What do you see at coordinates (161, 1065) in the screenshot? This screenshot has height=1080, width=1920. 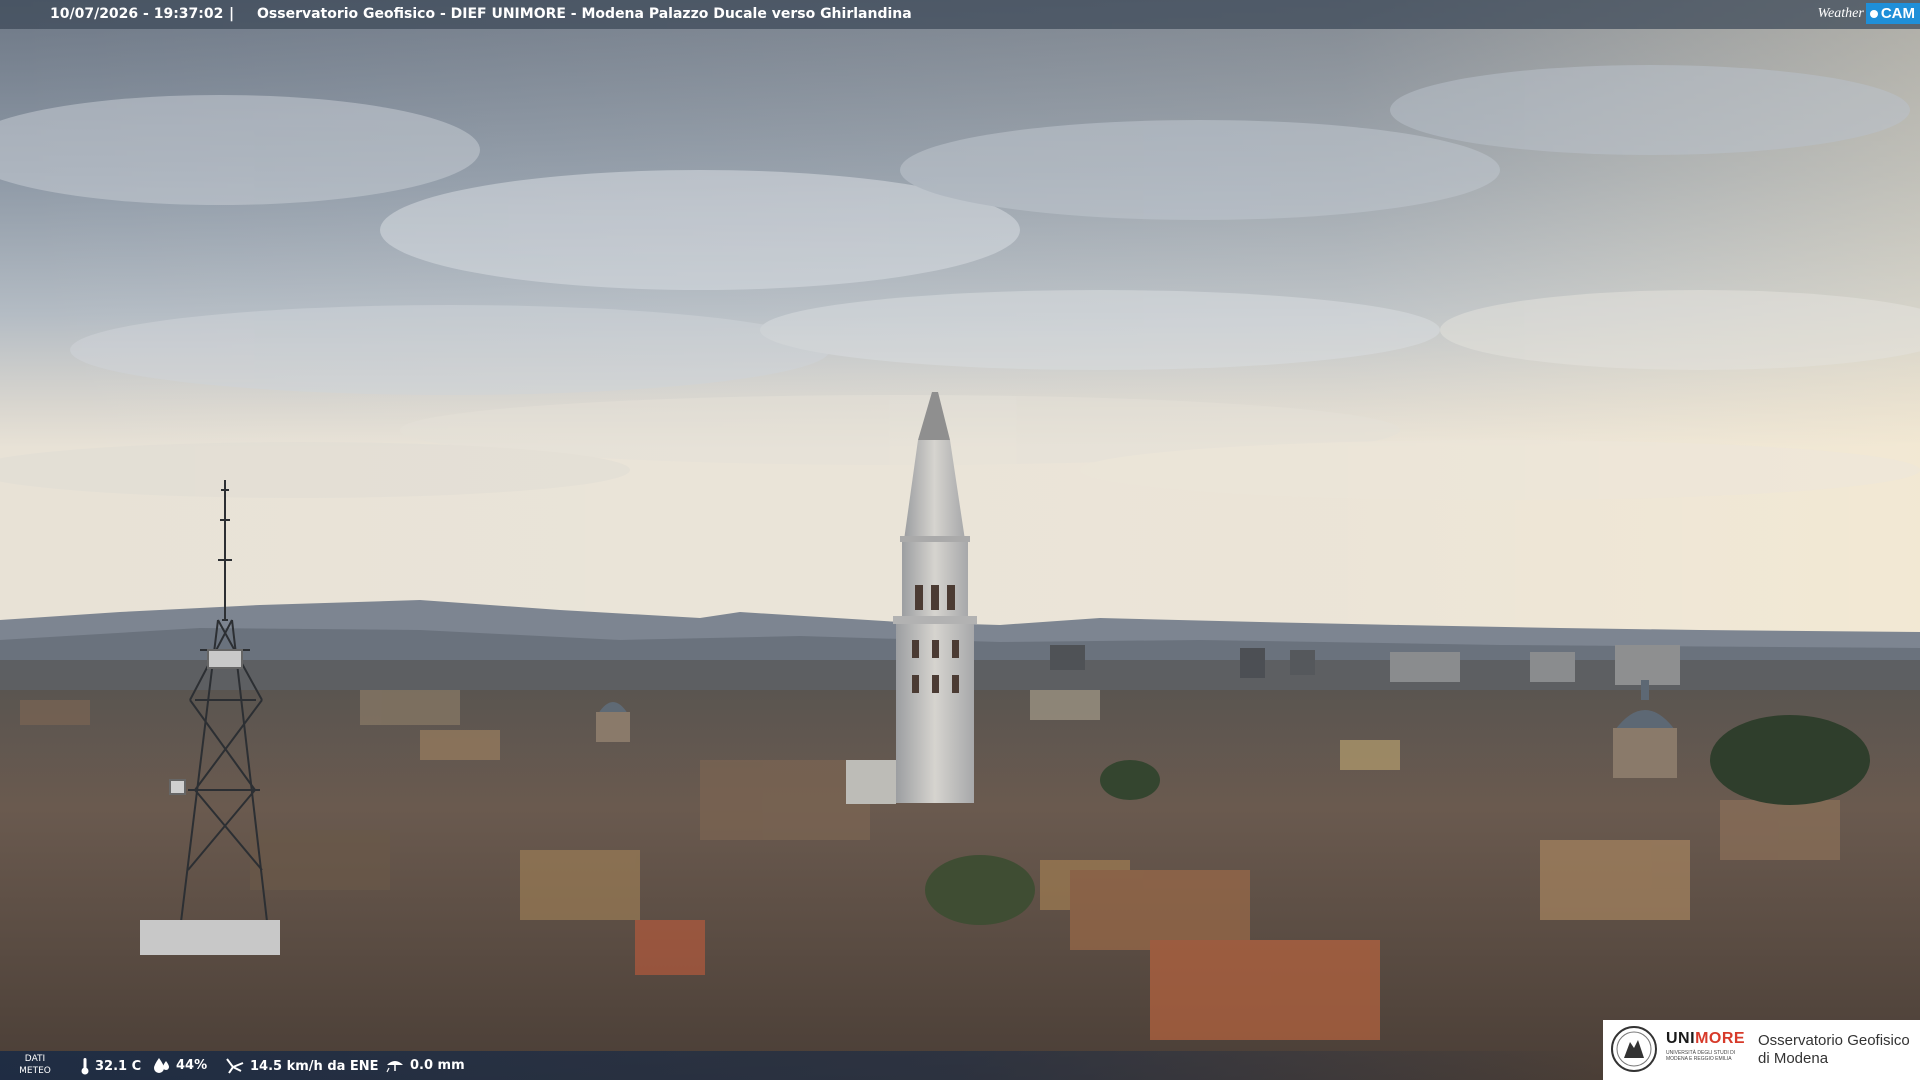 I see `humidity-drop-icon` at bounding box center [161, 1065].